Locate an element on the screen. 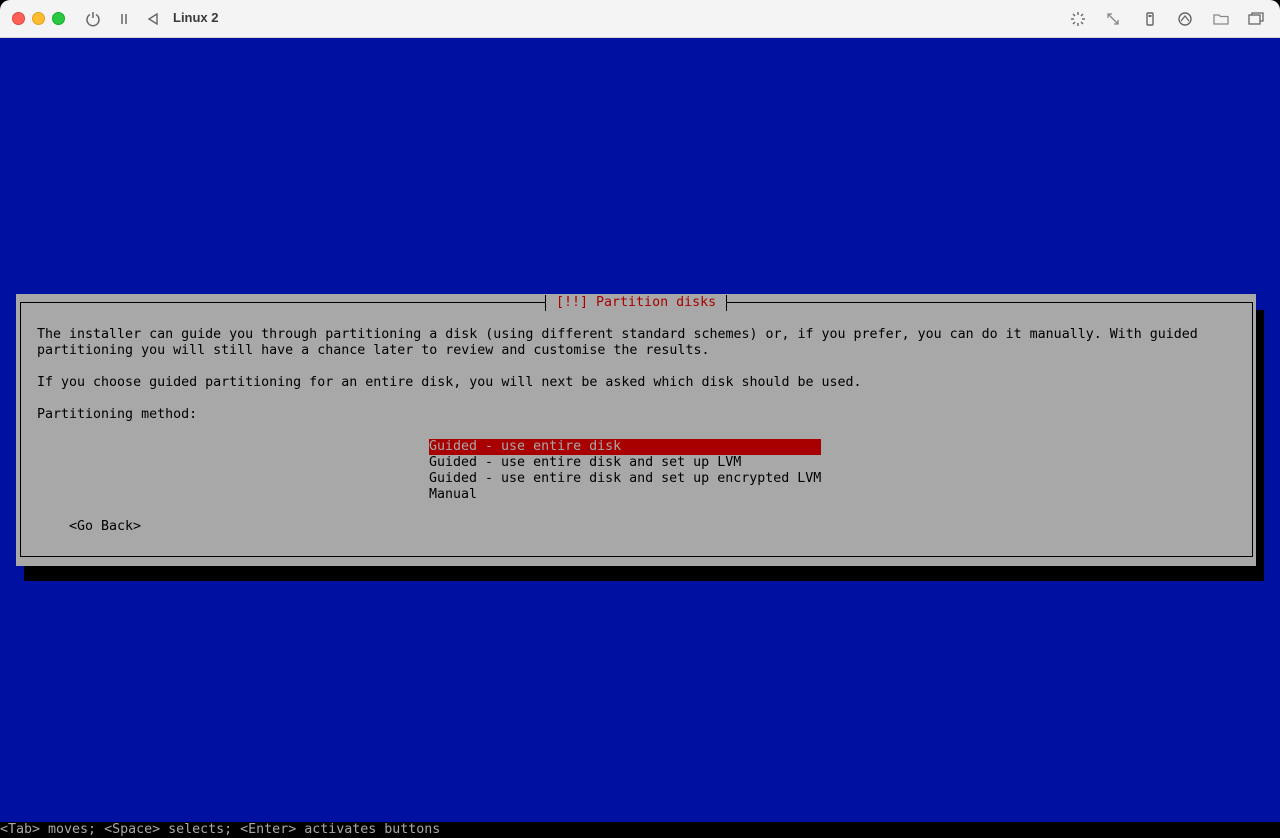 Image resolution: width=1280 pixels, height=838 pixels. close-window-button is located at coordinates (18, 18).